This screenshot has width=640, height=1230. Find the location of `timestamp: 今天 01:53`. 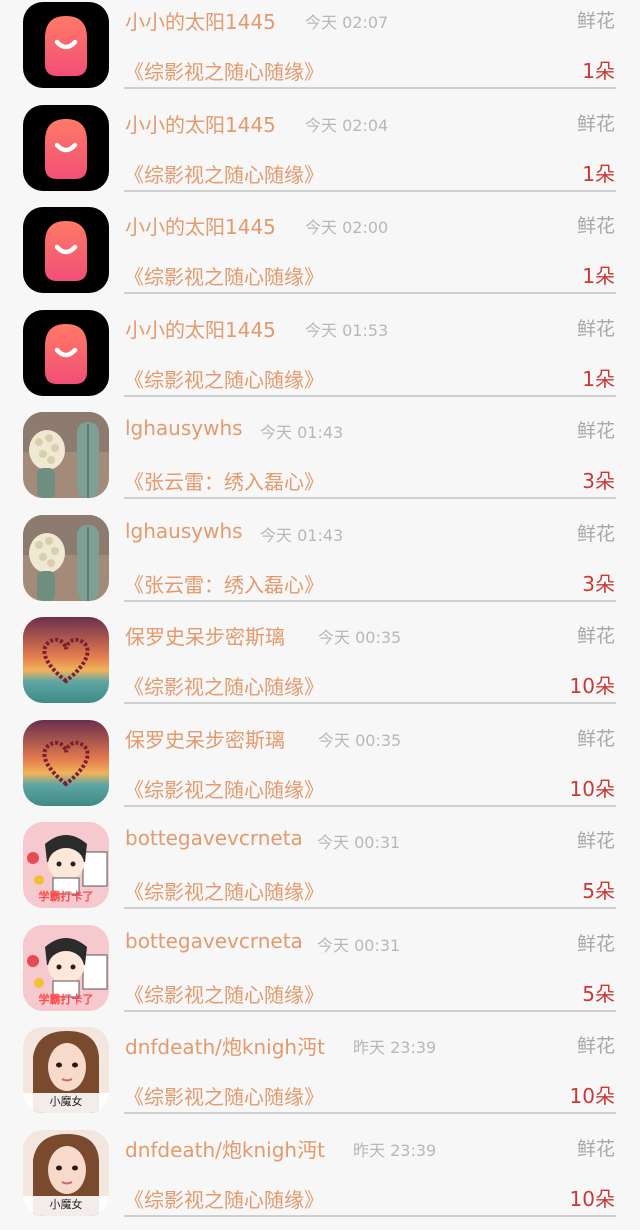

timestamp: 今天 01:53 is located at coordinates (346, 329).